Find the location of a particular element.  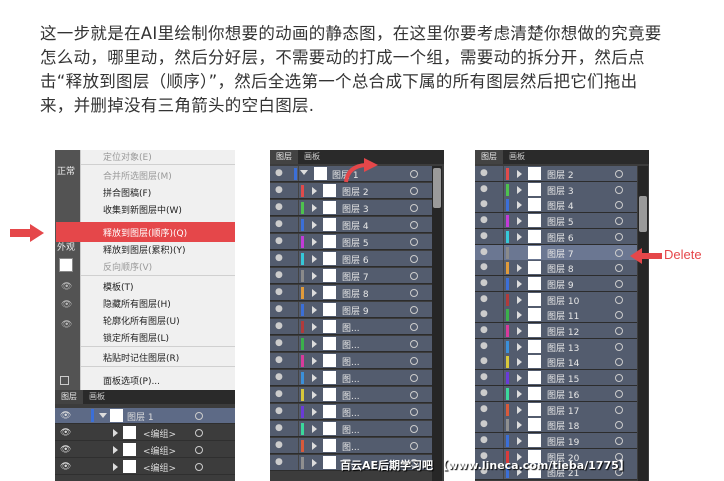

layer-row: ● 图层 19 is located at coordinates (556, 440).